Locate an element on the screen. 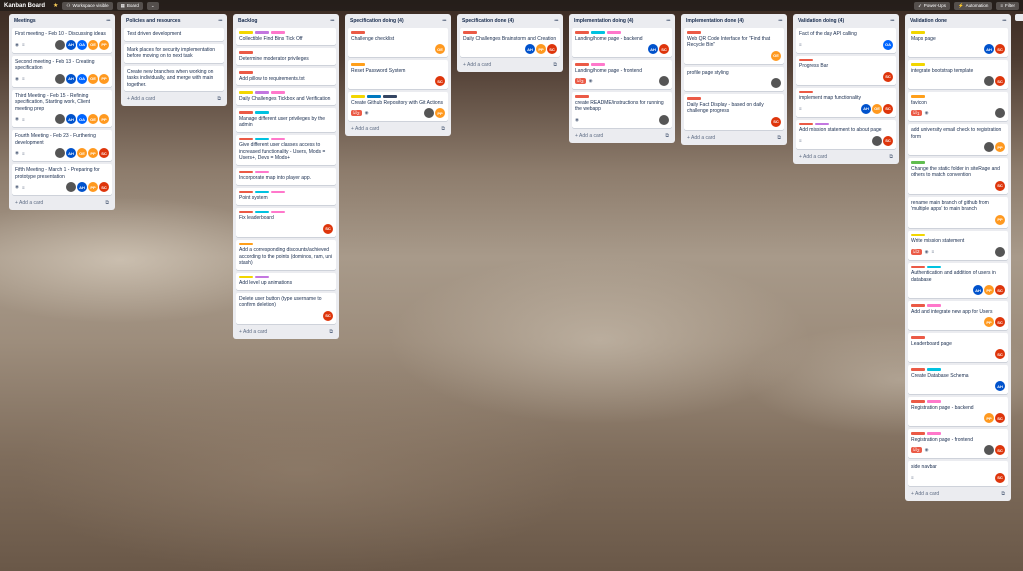  card: Challenge checklist OE is located at coordinates (398, 42).